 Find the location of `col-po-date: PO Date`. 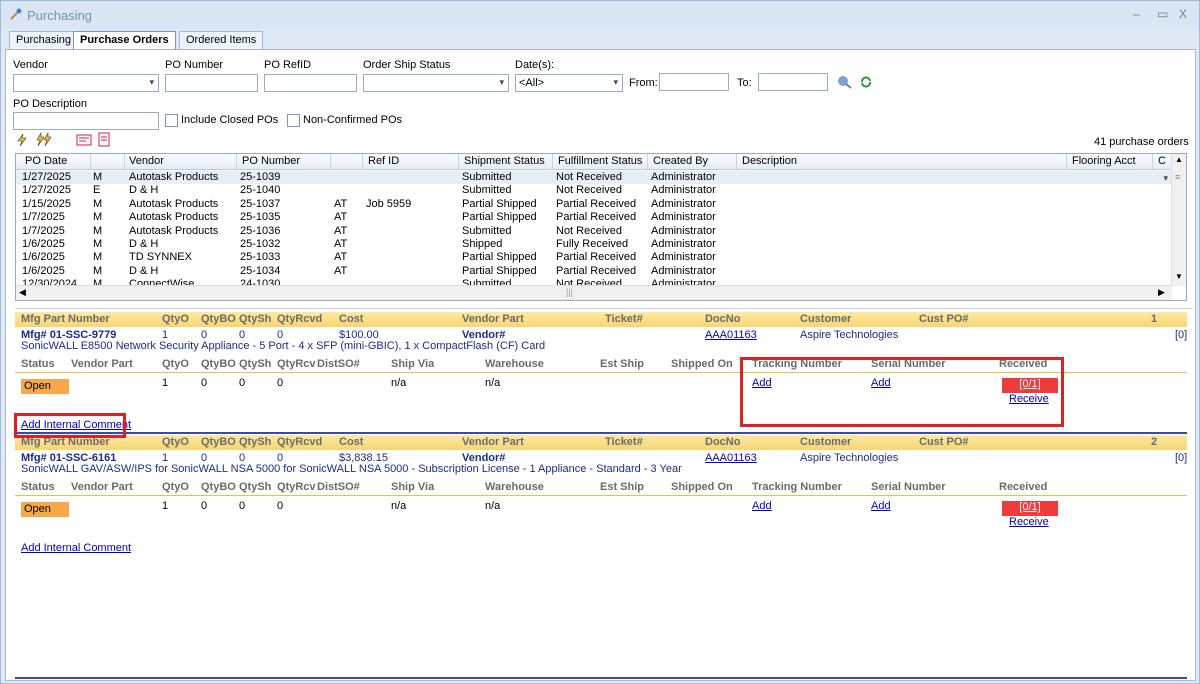

col-po-date: PO Date is located at coordinates (46, 161).